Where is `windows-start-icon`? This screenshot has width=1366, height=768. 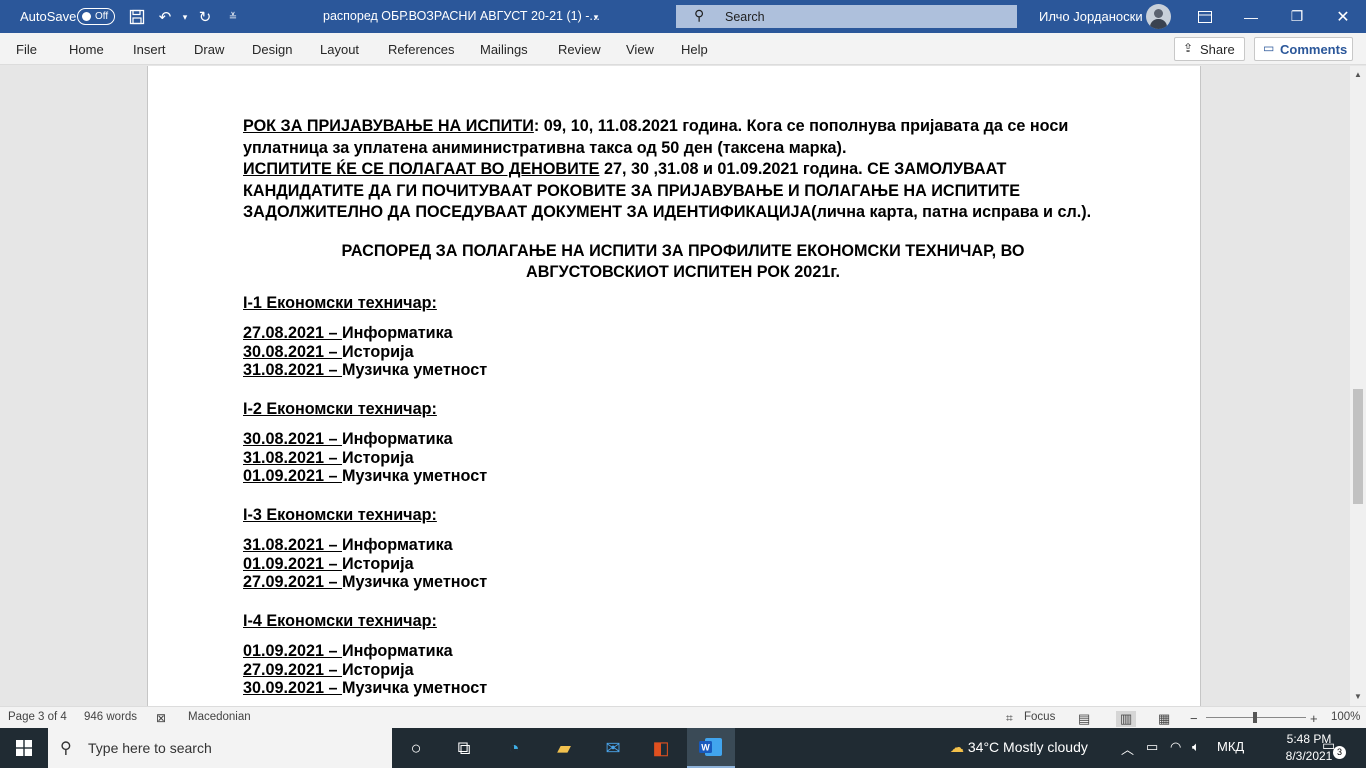 windows-start-icon is located at coordinates (24, 748).